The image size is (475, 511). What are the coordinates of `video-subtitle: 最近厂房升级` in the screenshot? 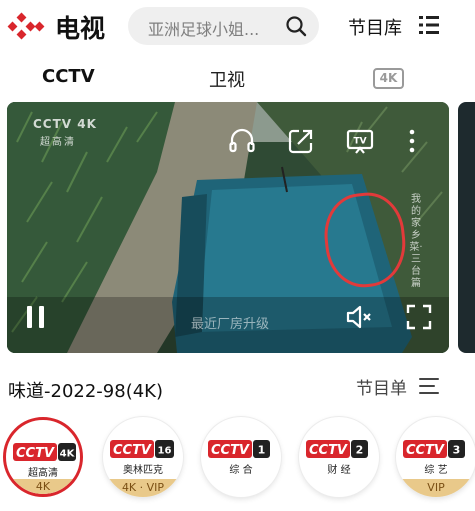 It's located at (230, 324).